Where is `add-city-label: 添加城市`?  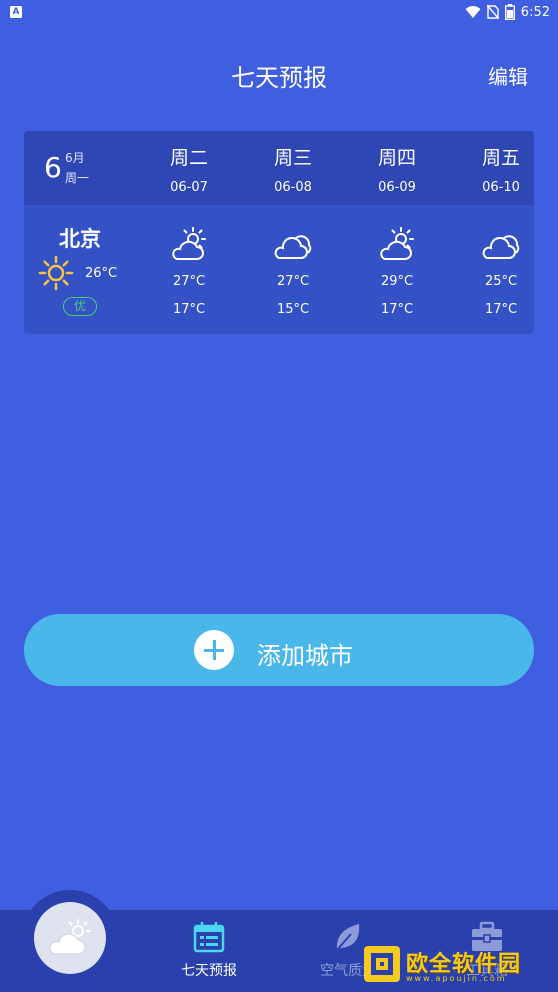
add-city-label: 添加城市 is located at coordinates (305, 656).